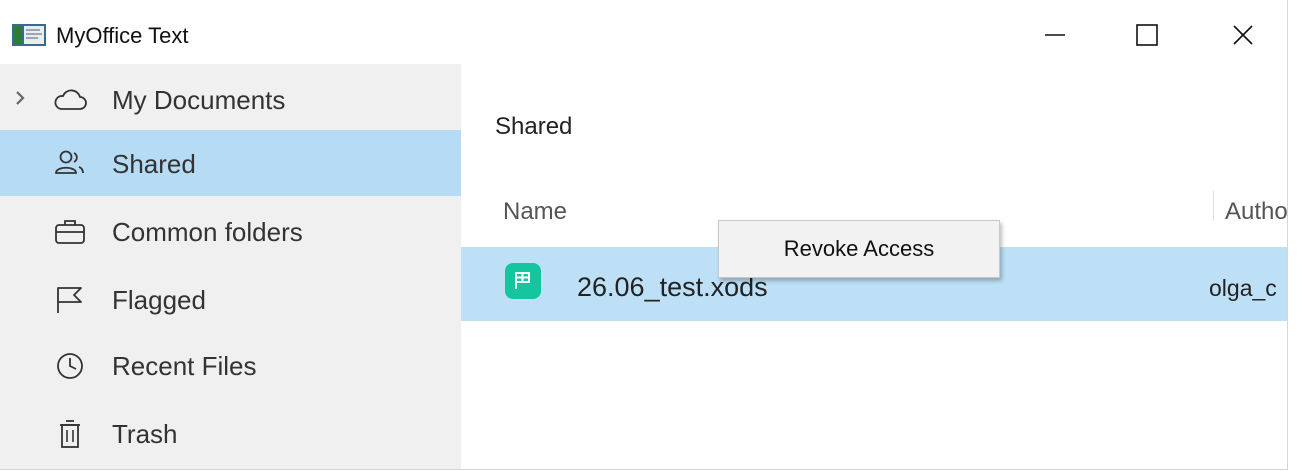 This screenshot has height=471, width=1297. What do you see at coordinates (207, 232) in the screenshot?
I see `sidebar-item-label: Common folders` at bounding box center [207, 232].